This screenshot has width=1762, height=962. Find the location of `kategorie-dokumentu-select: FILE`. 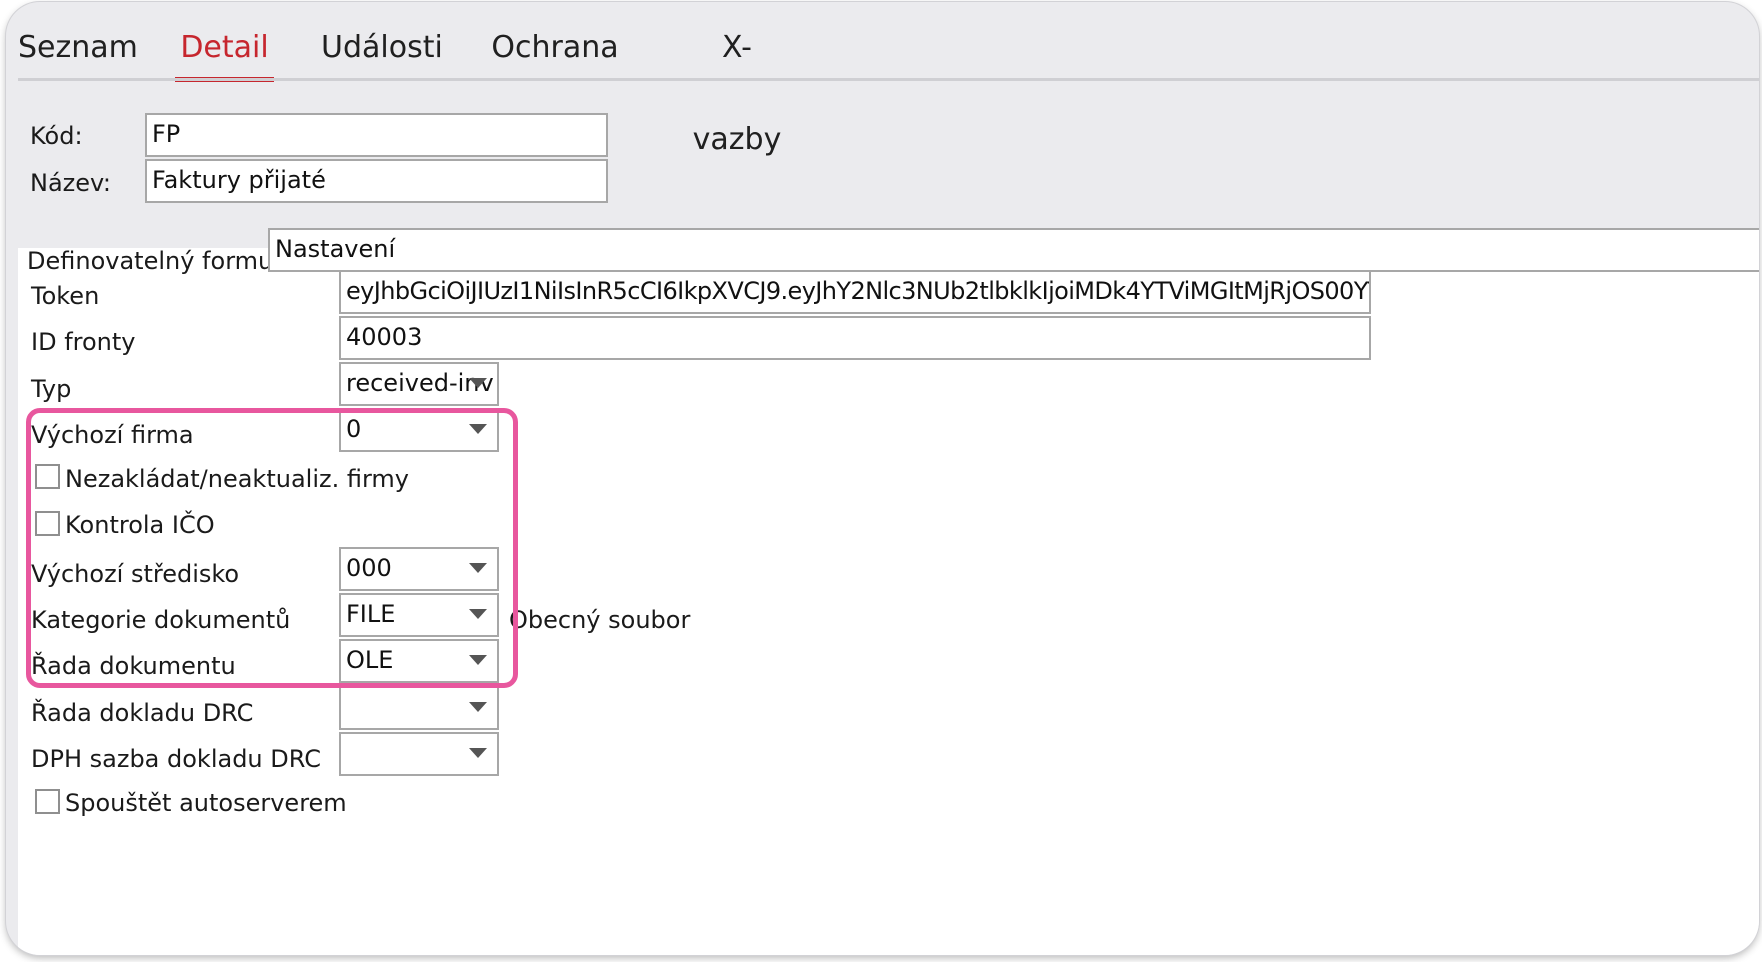

kategorie-dokumentu-select: FILE is located at coordinates (419, 615).